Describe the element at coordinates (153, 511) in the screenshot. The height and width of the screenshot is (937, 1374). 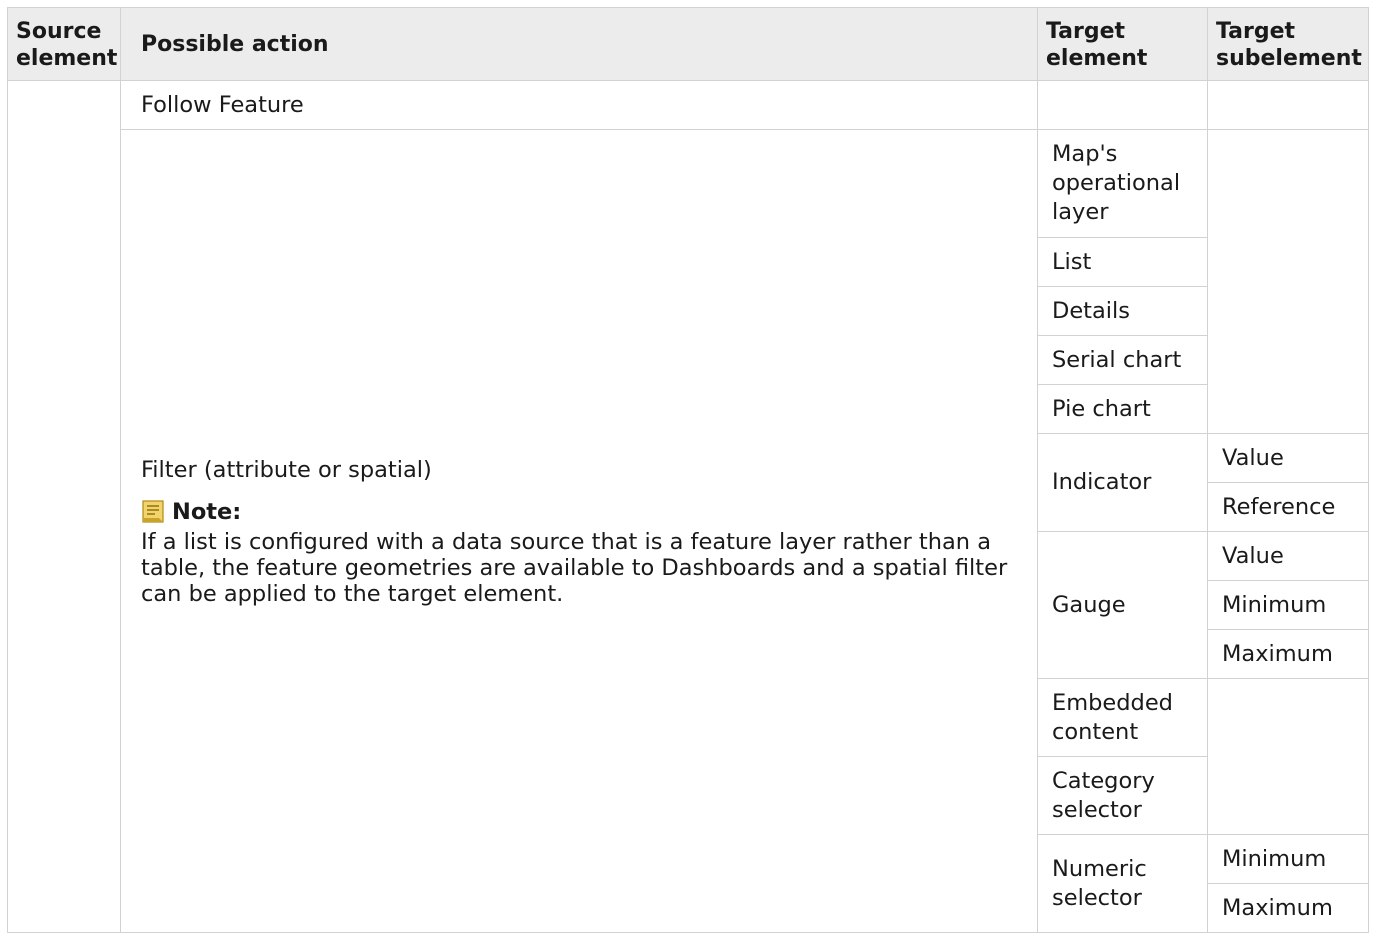
I see `note-icon` at that location.